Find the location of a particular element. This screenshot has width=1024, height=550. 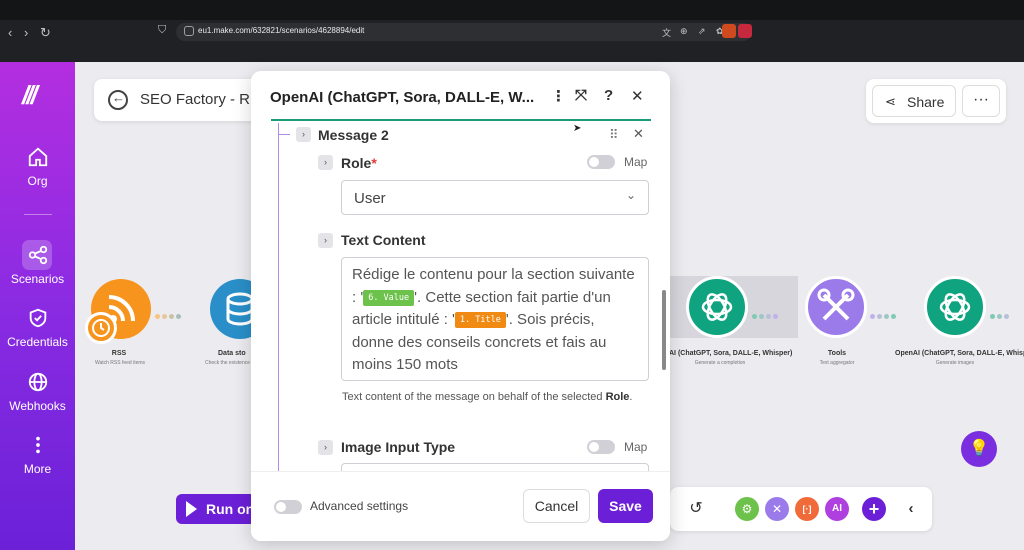

module-sublabel: Text aggregator is located at coordinates (837, 363).